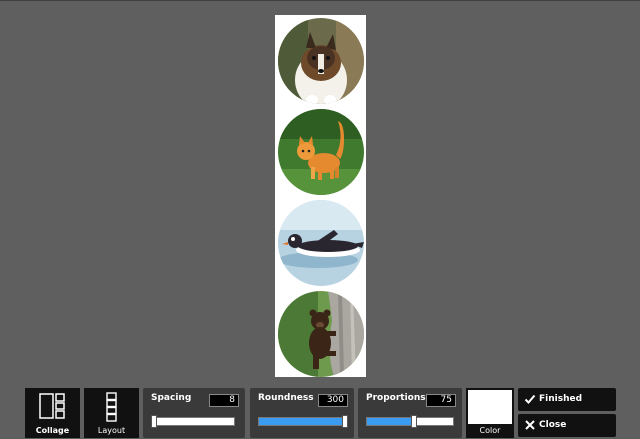  I want to click on proportions-slider-thumb, so click(414, 421).